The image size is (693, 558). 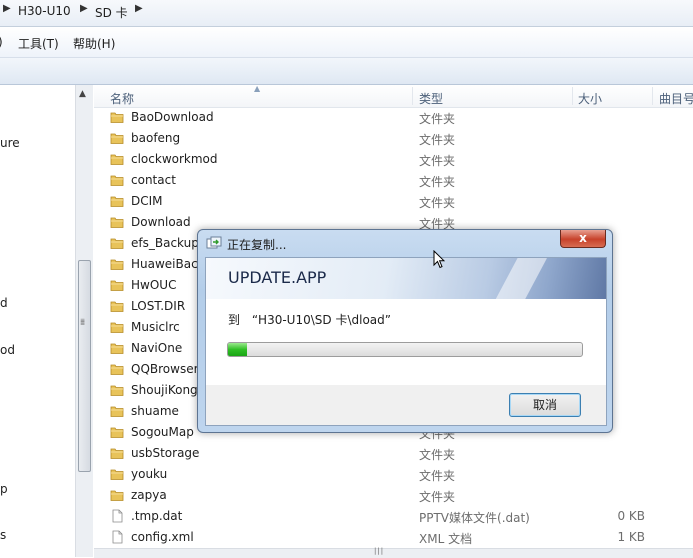 What do you see at coordinates (7, 350) in the screenshot?
I see `nav-item: od` at bounding box center [7, 350].